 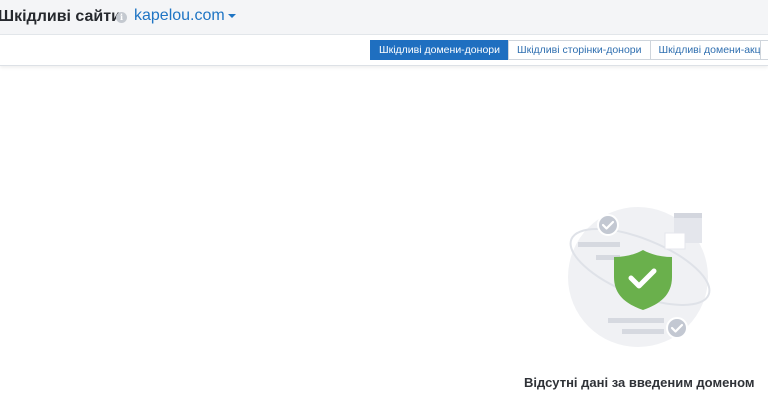 I want to click on check-badge-top-icon, so click(x=608, y=225).